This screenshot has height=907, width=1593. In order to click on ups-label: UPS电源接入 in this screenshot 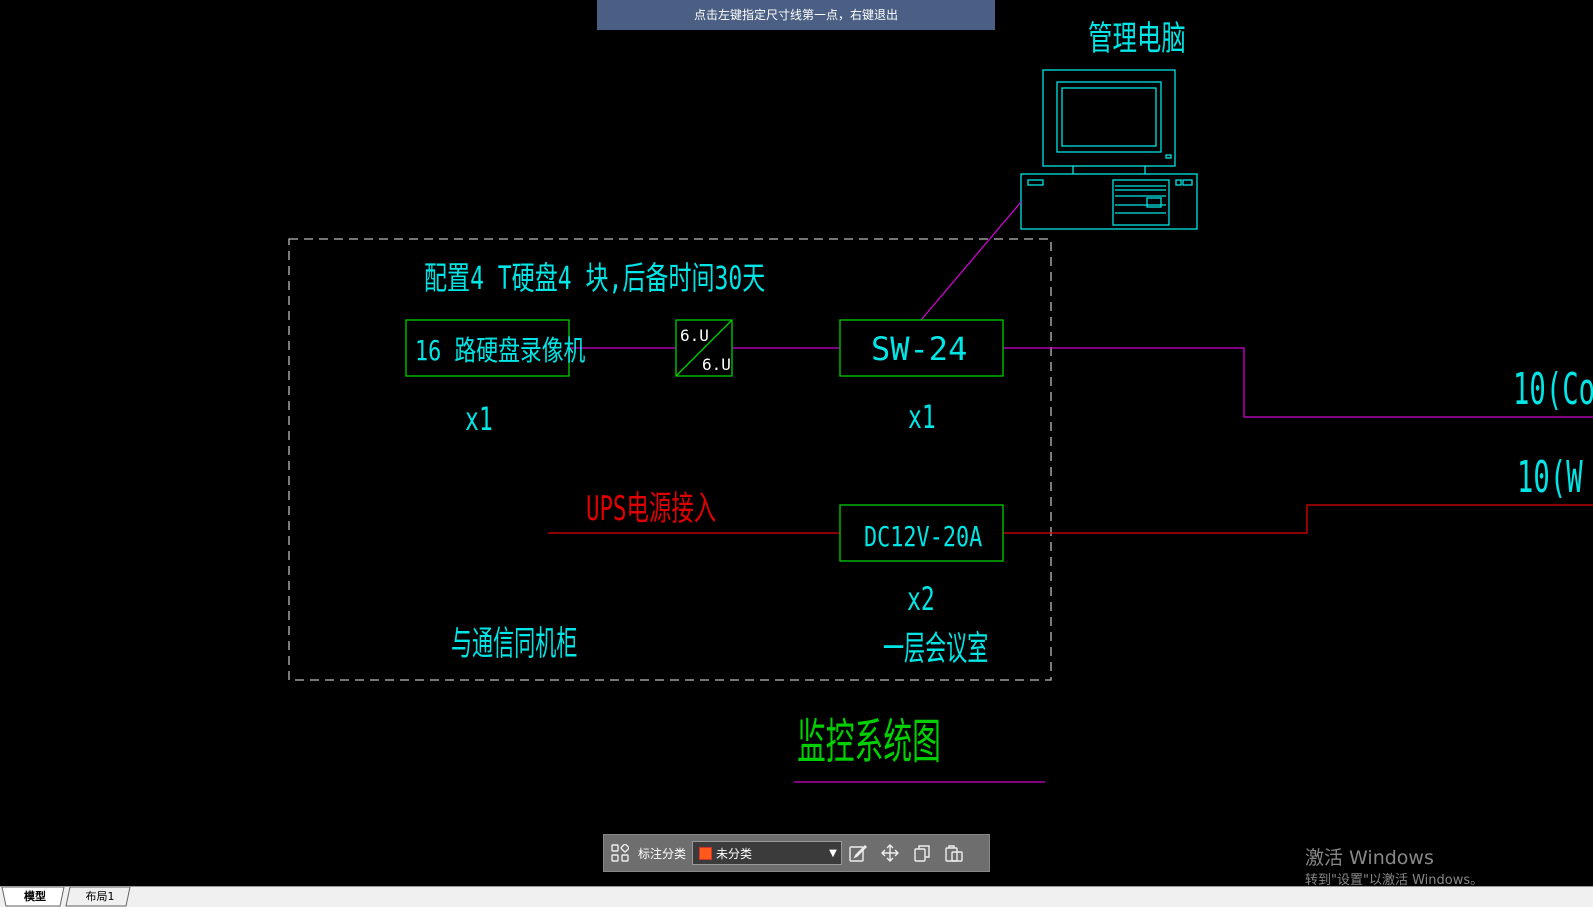, I will do `click(651, 508)`.